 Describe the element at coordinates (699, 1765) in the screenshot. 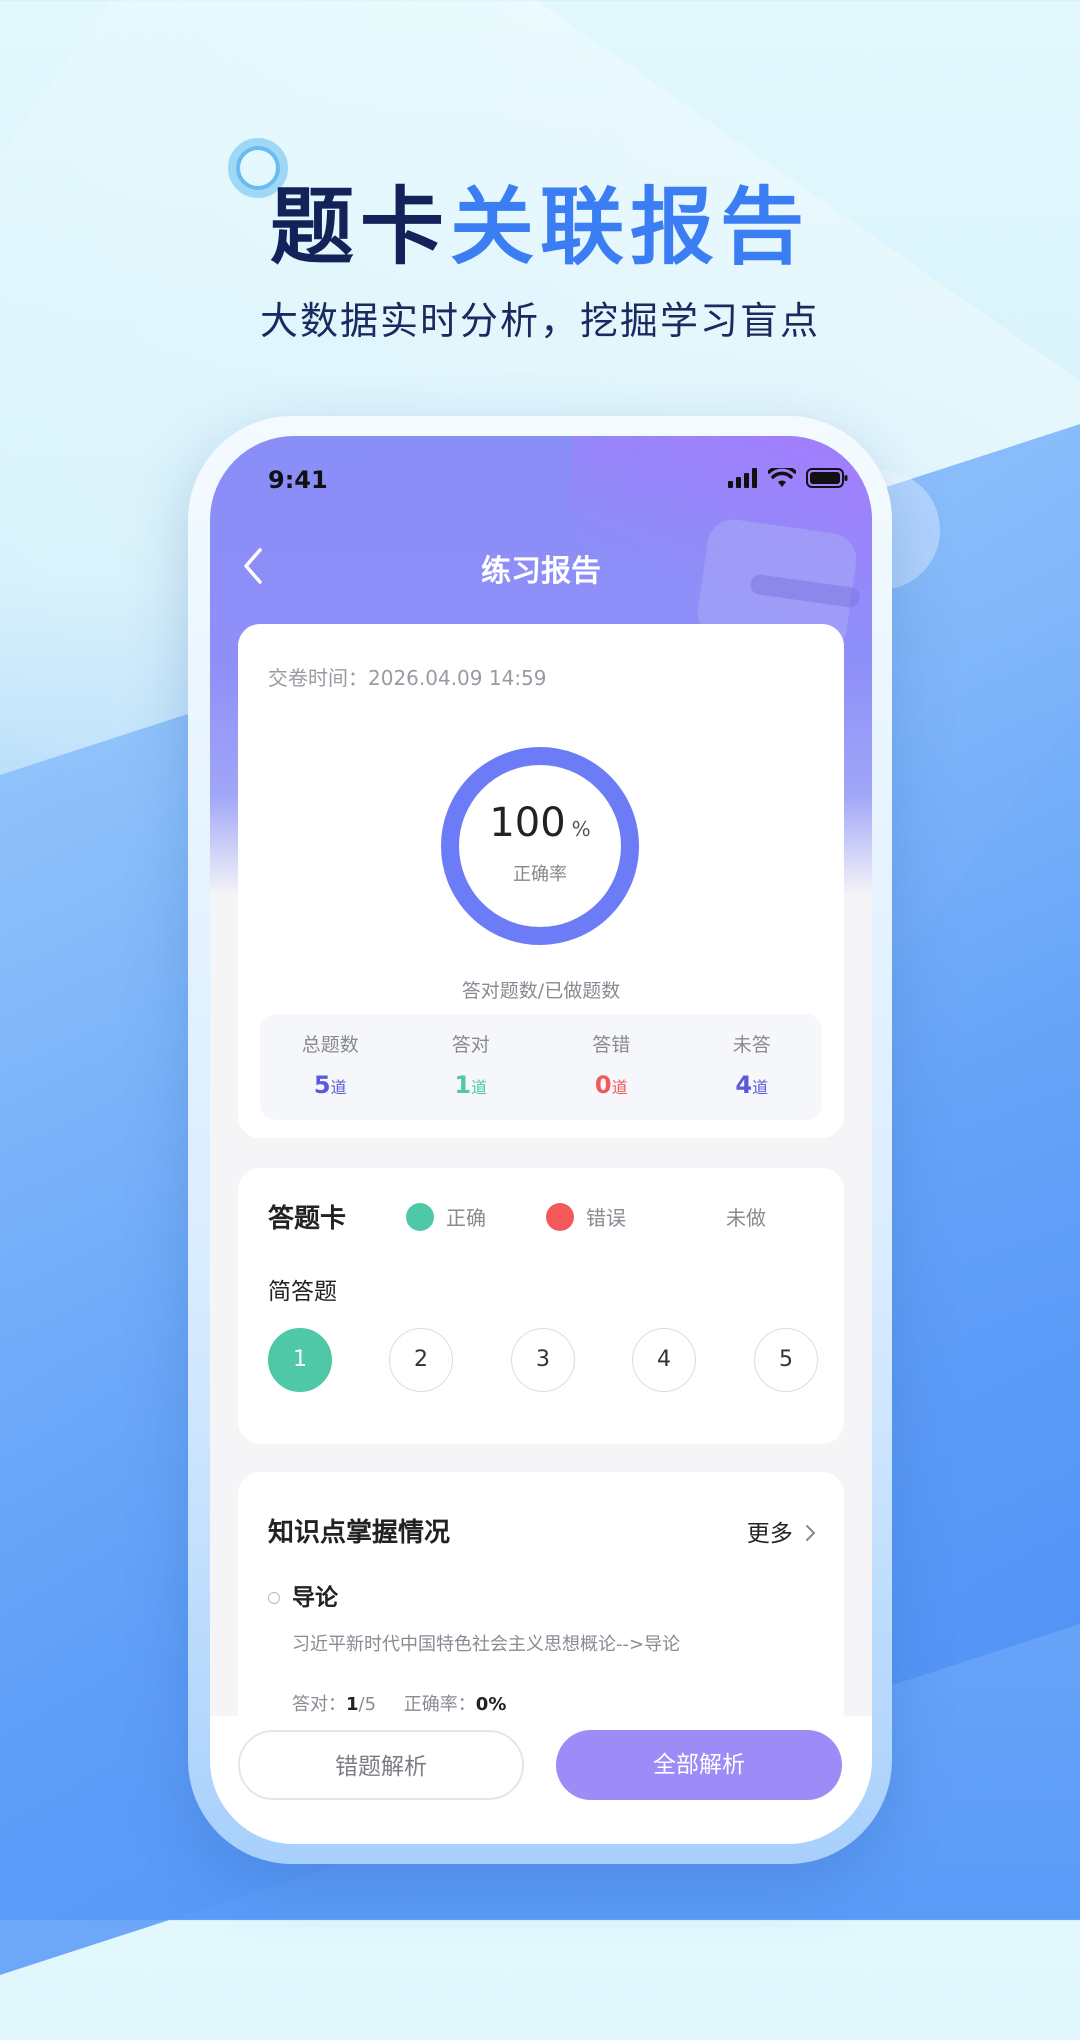

I see `all-analysis-button: 全部解析` at that location.